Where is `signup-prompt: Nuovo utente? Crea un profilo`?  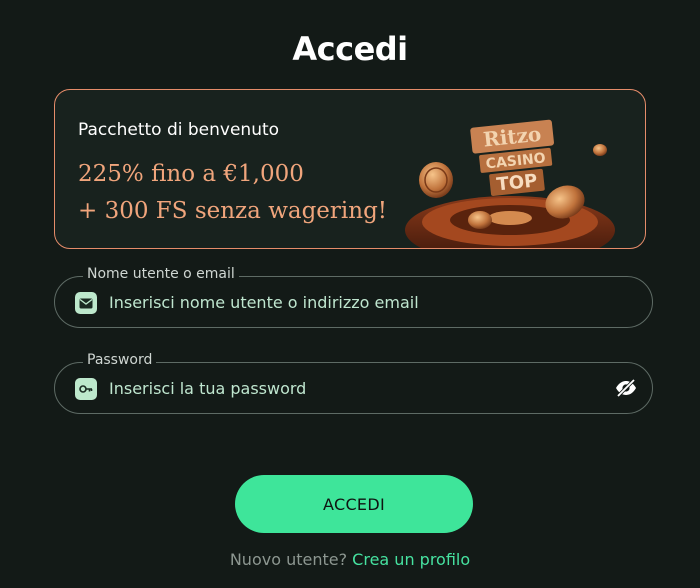
signup-prompt: Nuovo utente? Crea un profilo is located at coordinates (350, 559).